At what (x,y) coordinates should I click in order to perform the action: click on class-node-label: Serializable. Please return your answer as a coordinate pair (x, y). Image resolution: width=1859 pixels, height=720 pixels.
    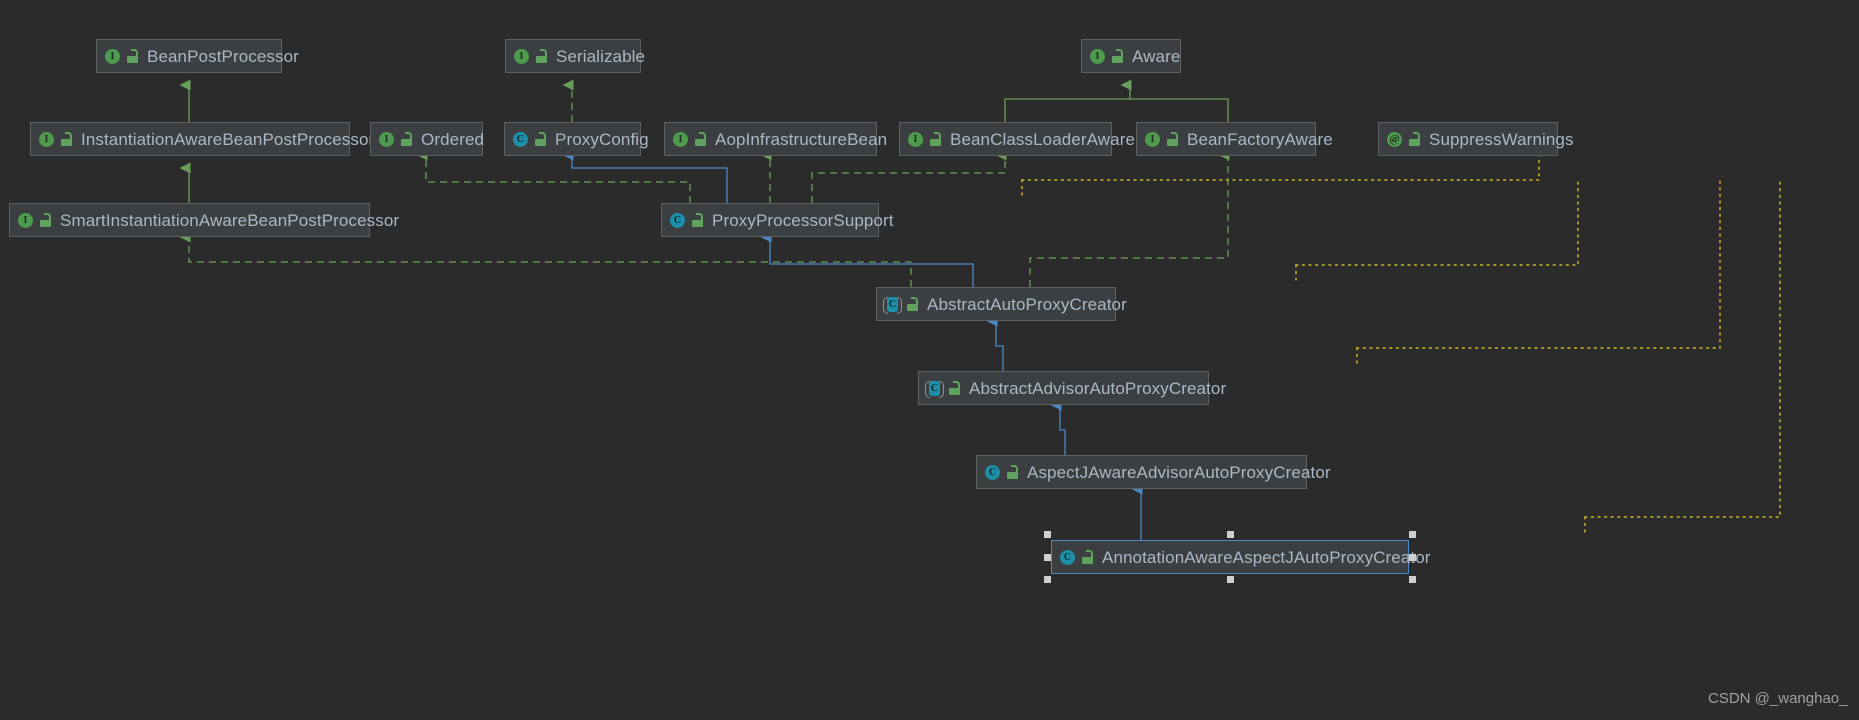
    Looking at the image, I should click on (601, 56).